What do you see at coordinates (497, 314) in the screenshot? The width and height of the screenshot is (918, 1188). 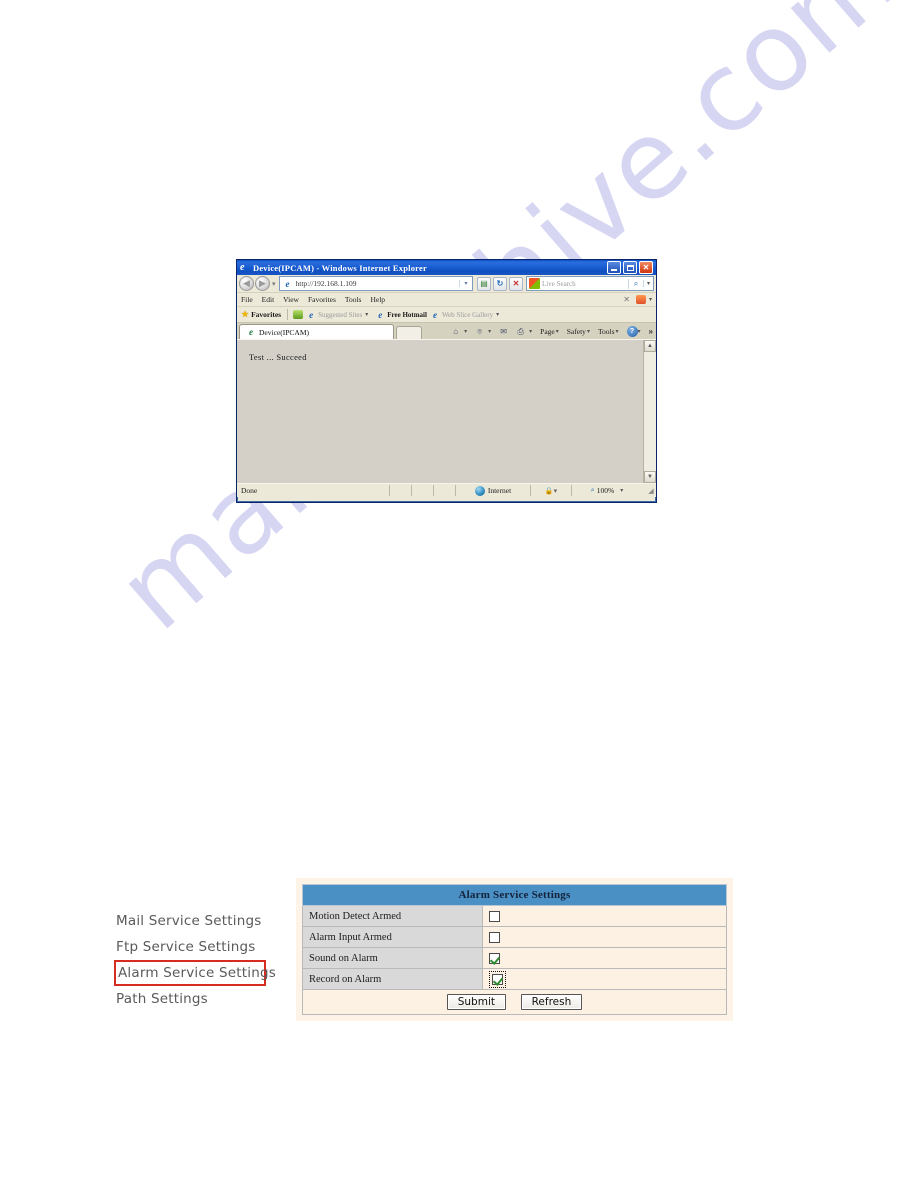 I see `web-slice-gallery-caret-icon: ▾` at bounding box center [497, 314].